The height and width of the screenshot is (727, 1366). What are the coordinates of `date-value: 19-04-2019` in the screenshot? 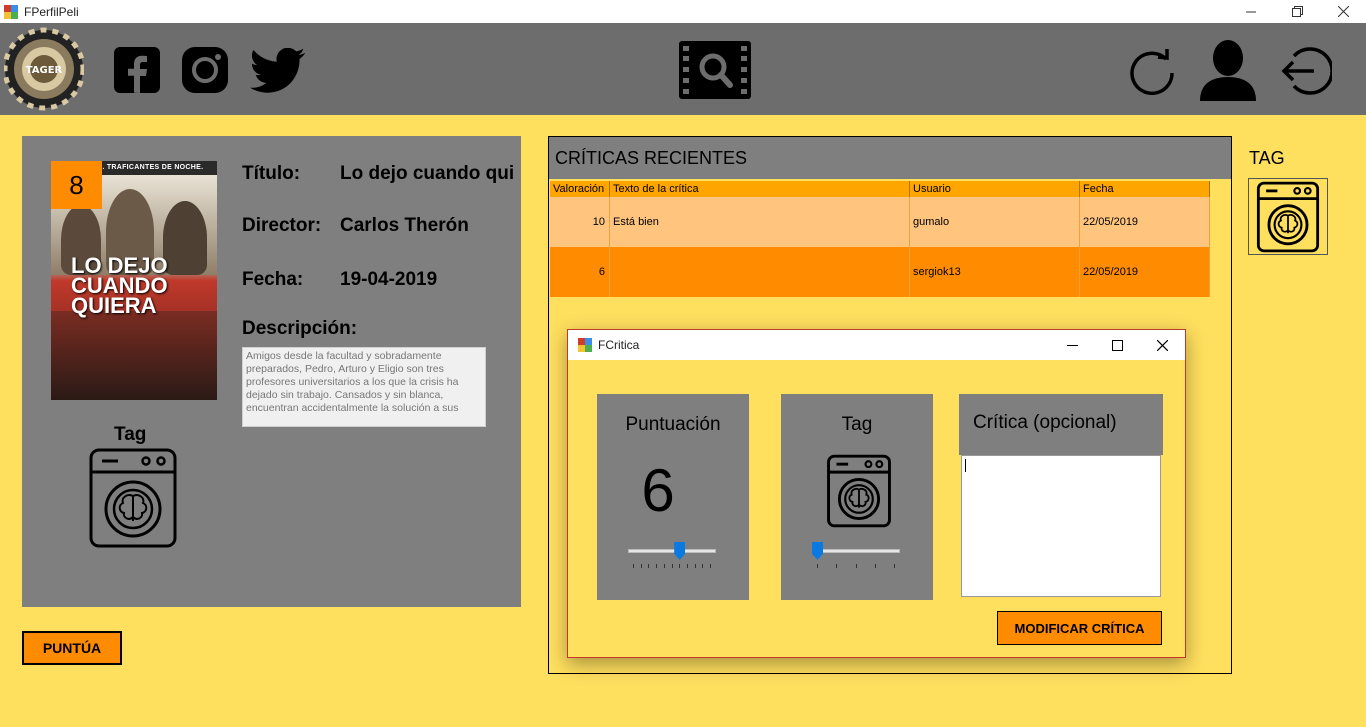 It's located at (389, 279).